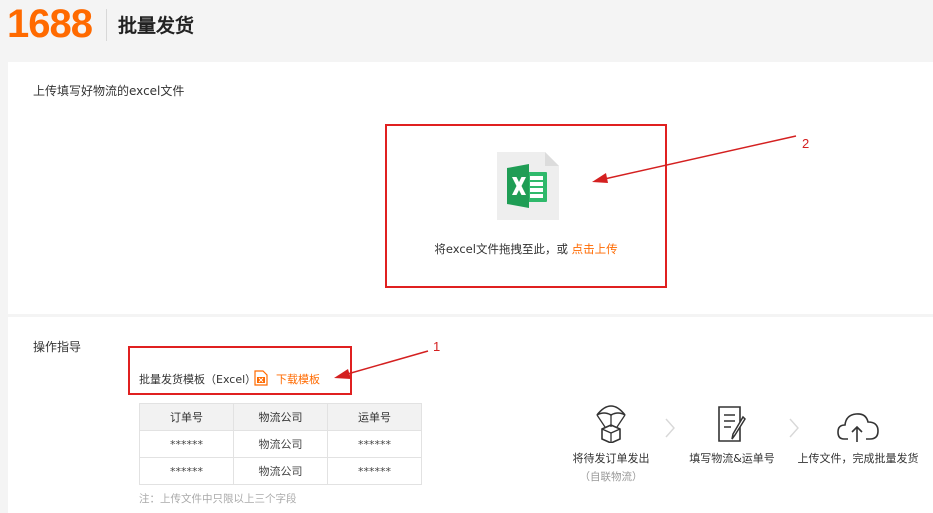 The image size is (933, 513). What do you see at coordinates (670, 428) in the screenshot?
I see `chevron-right-icon` at bounding box center [670, 428].